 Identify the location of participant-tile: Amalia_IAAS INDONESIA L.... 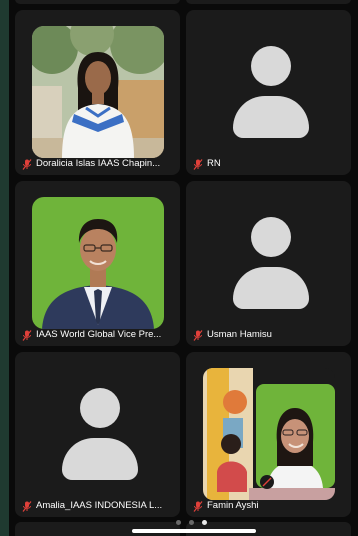
(97, 434).